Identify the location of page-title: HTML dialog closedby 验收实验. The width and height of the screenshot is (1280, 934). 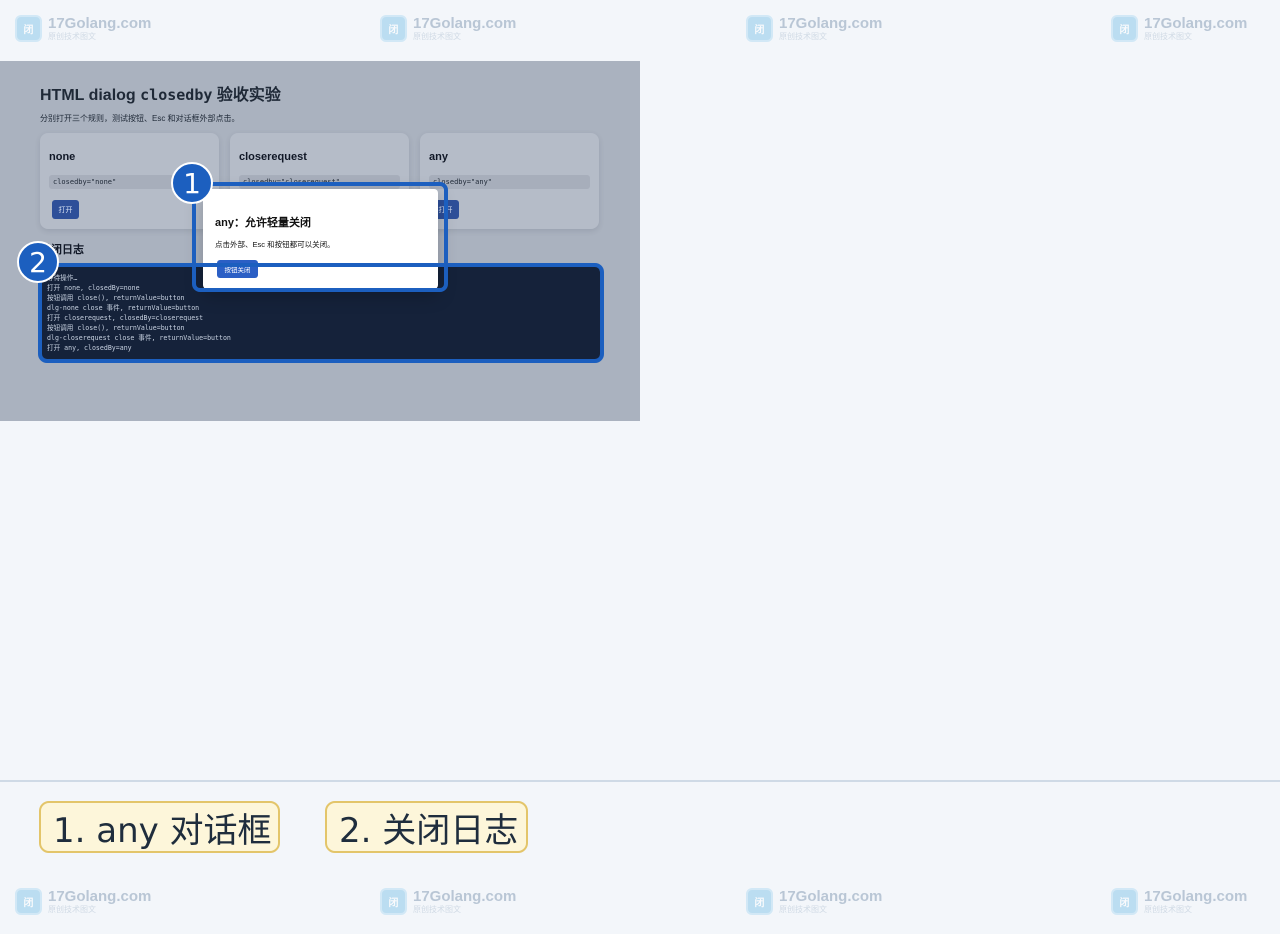
(160, 95).